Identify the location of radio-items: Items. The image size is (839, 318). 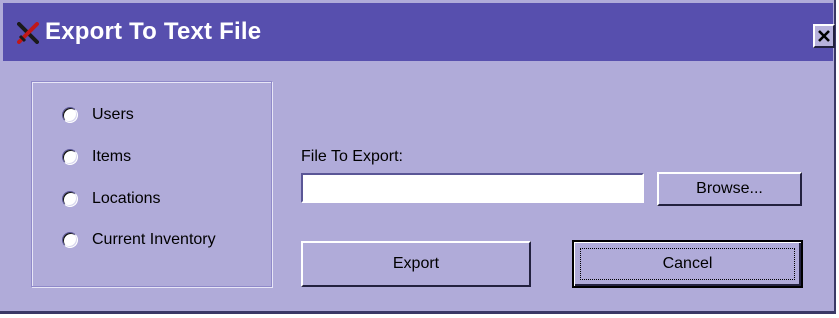
(96, 157).